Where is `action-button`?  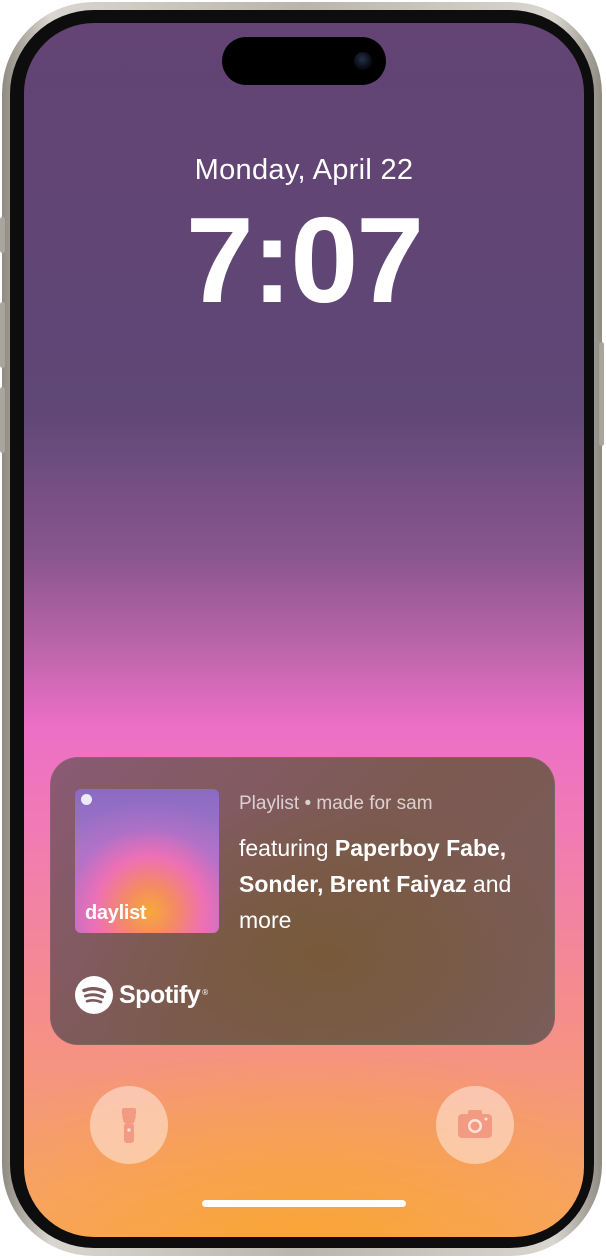
action-button is located at coordinates (2, 235).